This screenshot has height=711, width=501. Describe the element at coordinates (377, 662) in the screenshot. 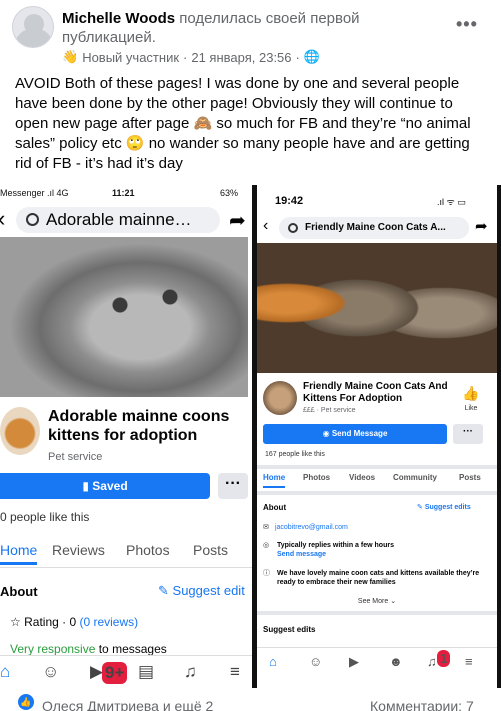

I see `bottom-nav: ⌂ ☺ ▶ ☻ ♫ 1 ≡` at that location.